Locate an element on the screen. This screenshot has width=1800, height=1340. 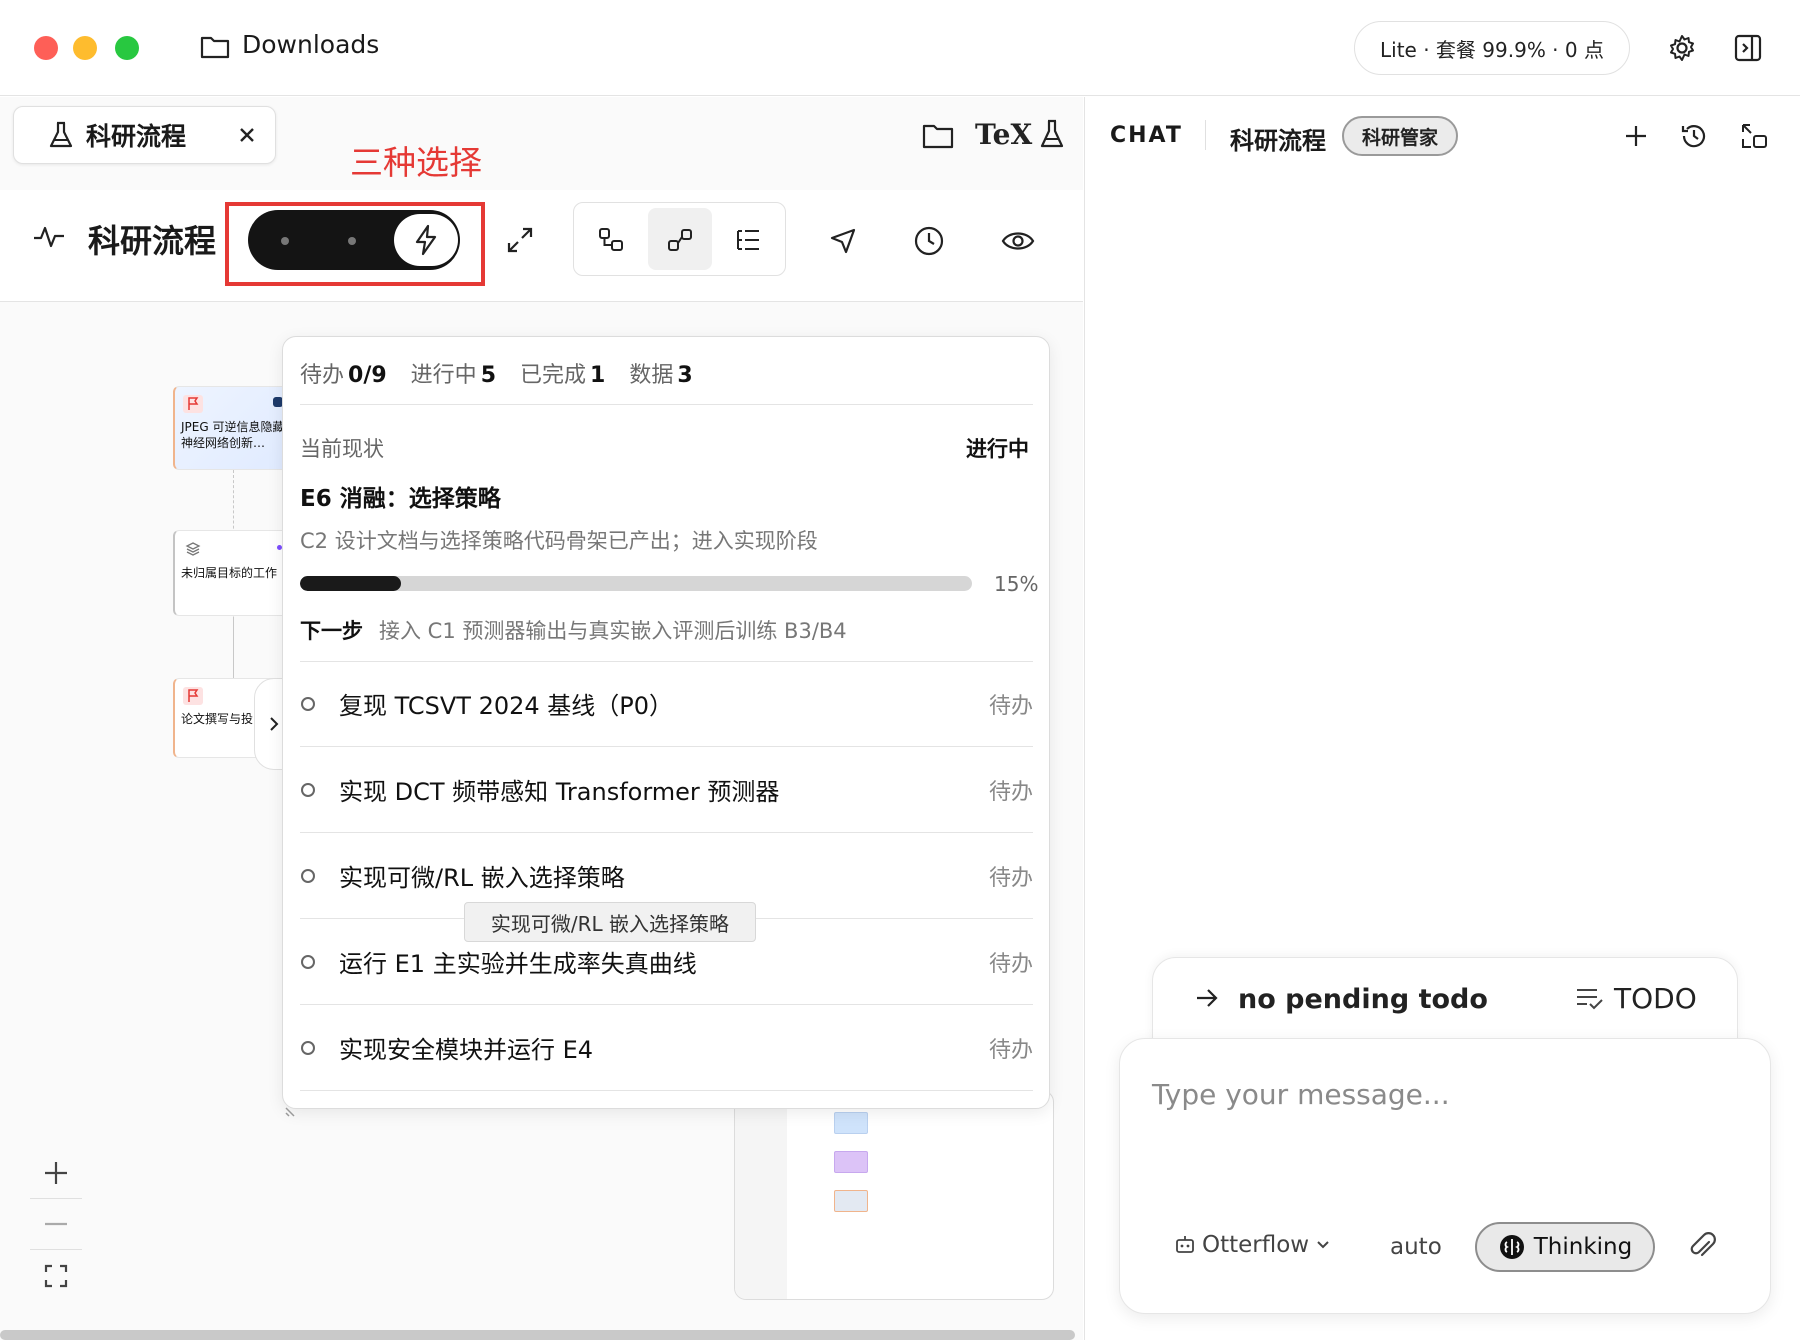
layout-graph-icon is located at coordinates (680, 240).